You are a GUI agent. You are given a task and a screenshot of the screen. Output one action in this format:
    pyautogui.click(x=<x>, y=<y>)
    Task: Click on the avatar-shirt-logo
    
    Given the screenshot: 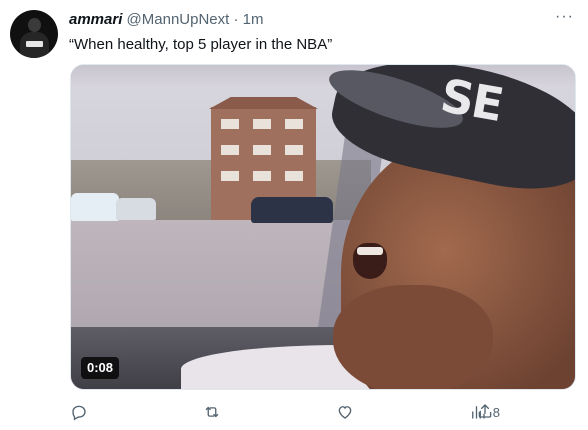 What is the action you would take?
    pyautogui.click(x=34, y=44)
    